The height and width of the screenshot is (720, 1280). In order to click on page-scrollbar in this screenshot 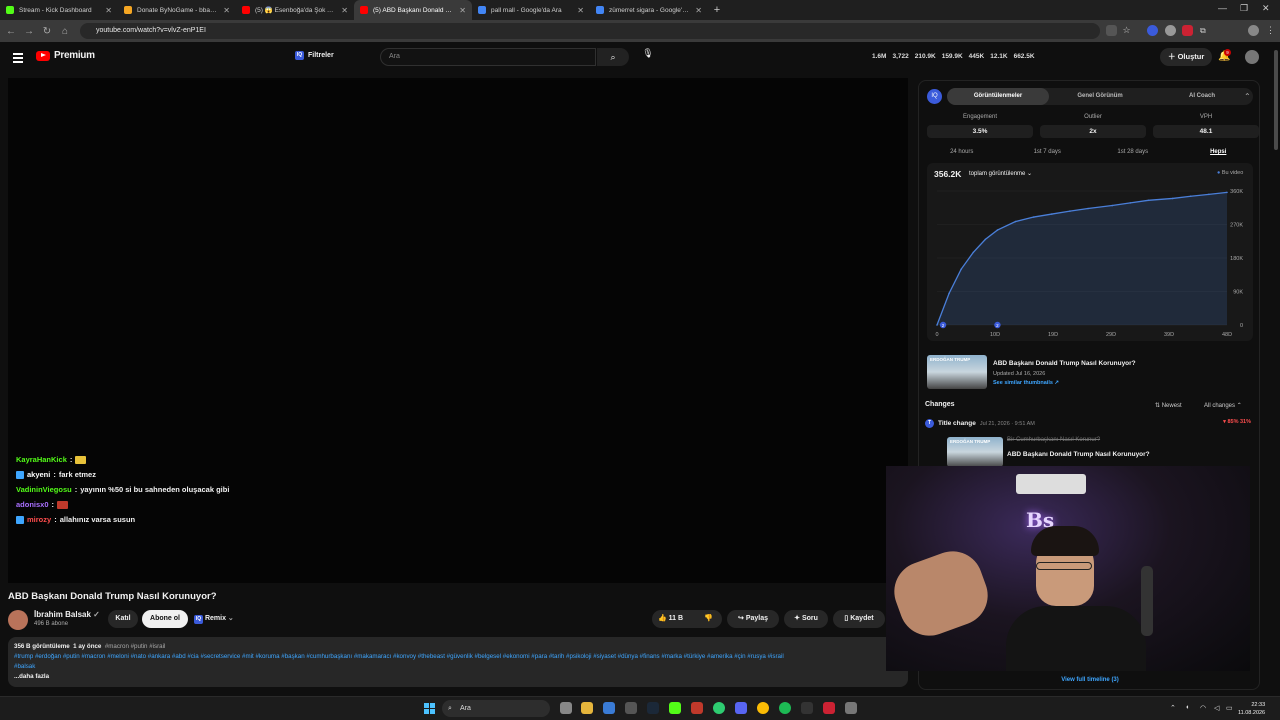, I will do `click(1276, 369)`.